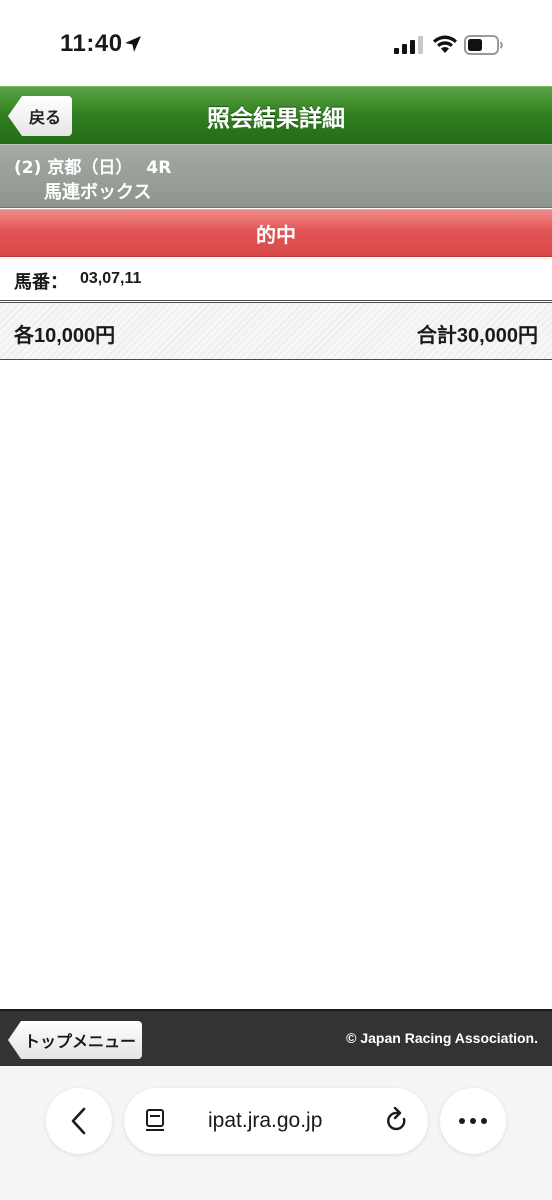  I want to click on cellular-signal-icon, so click(408, 45).